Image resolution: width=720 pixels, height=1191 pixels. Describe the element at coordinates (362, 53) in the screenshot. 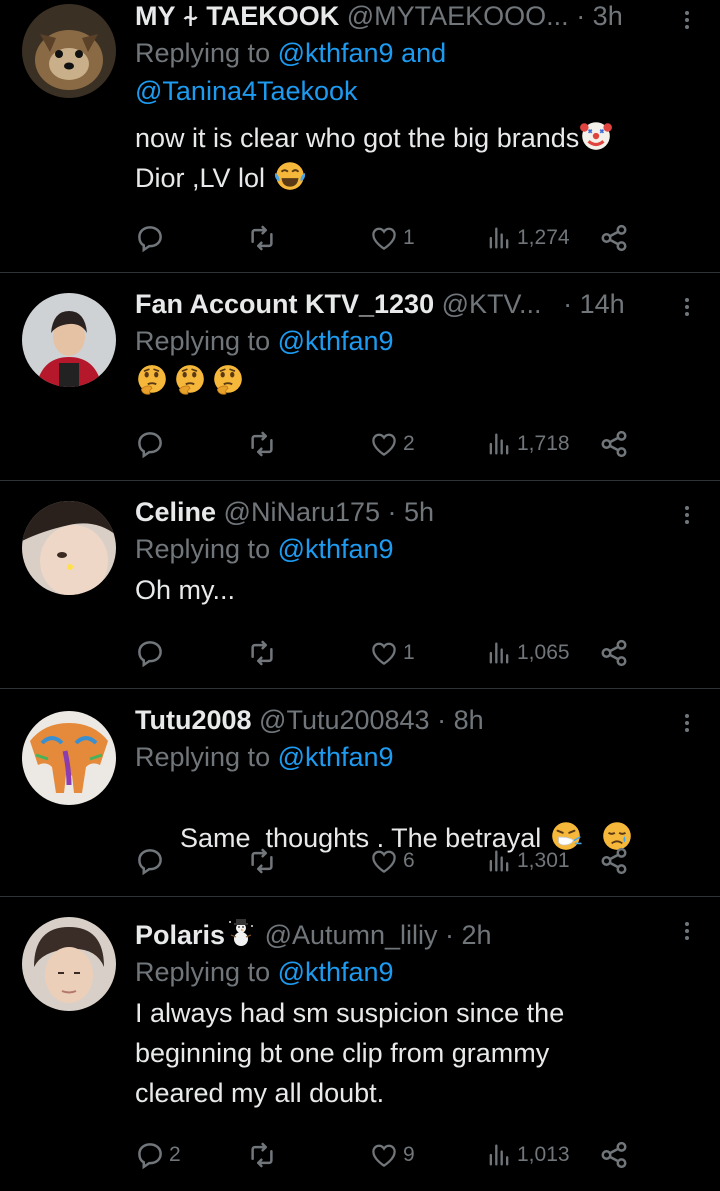

I see `mention-link: @kthfan9 and` at that location.